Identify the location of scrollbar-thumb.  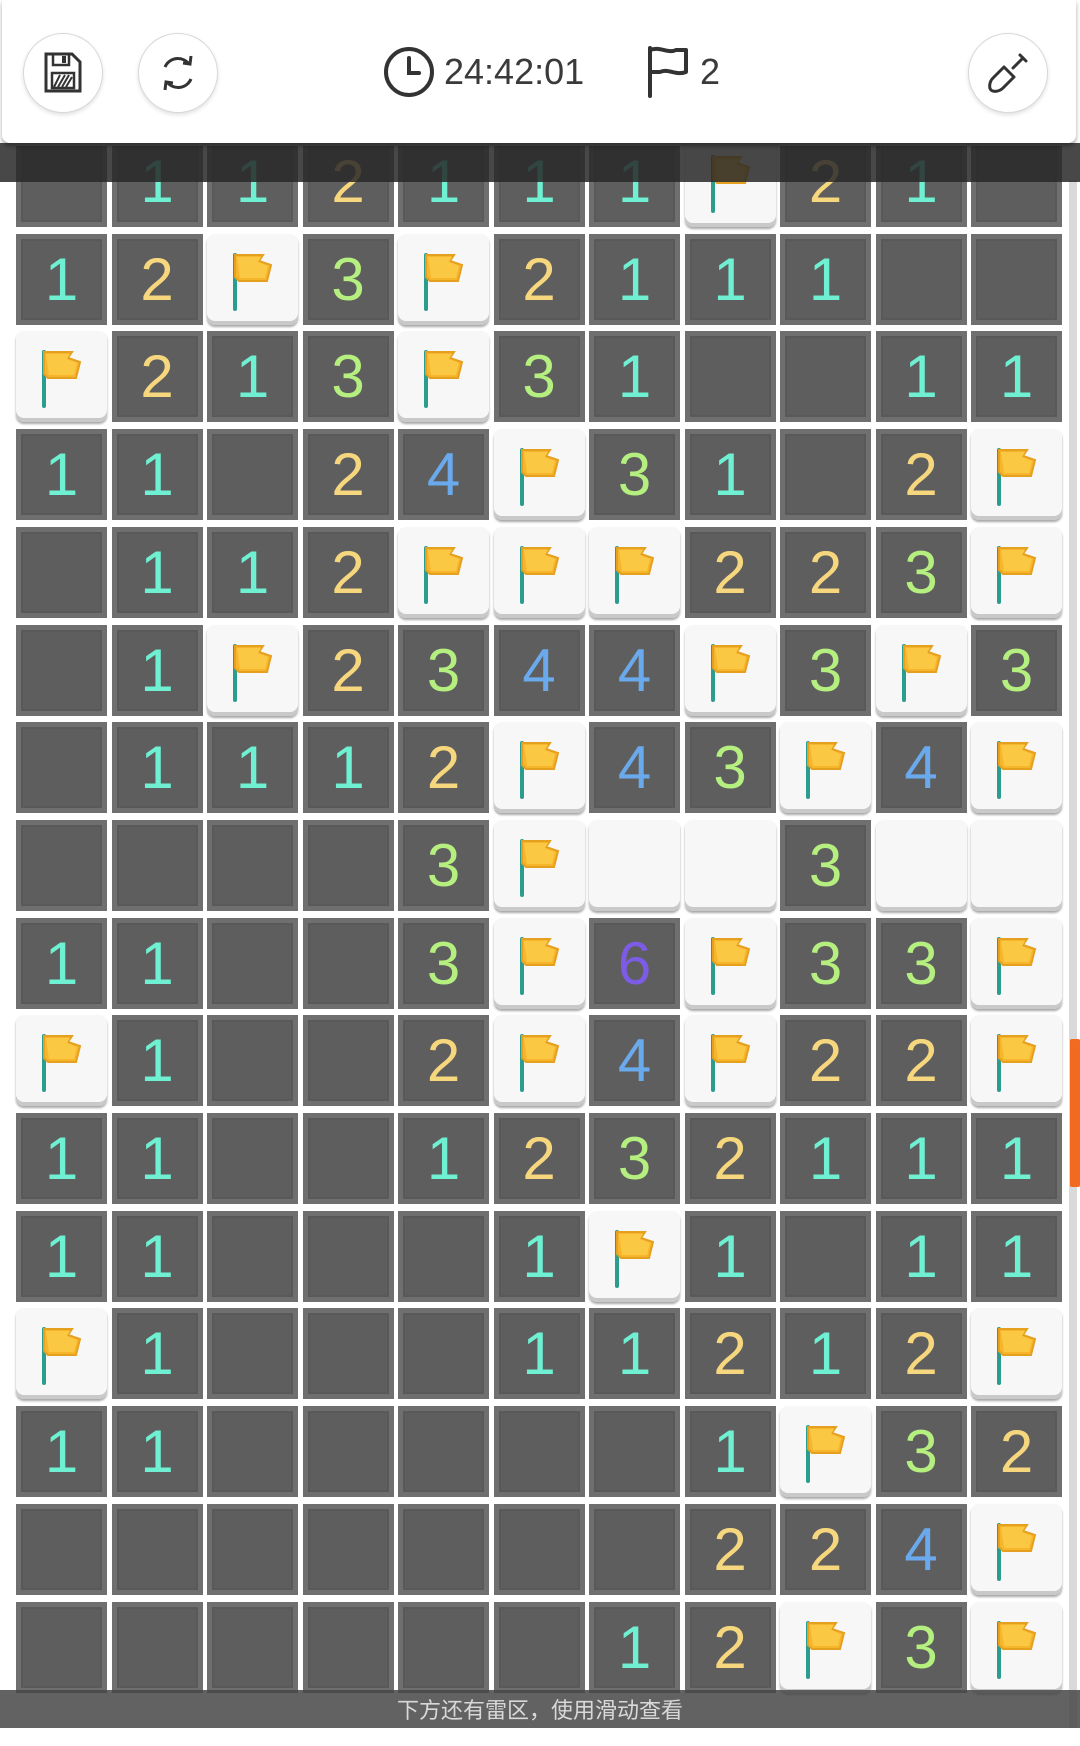
(1075, 1113).